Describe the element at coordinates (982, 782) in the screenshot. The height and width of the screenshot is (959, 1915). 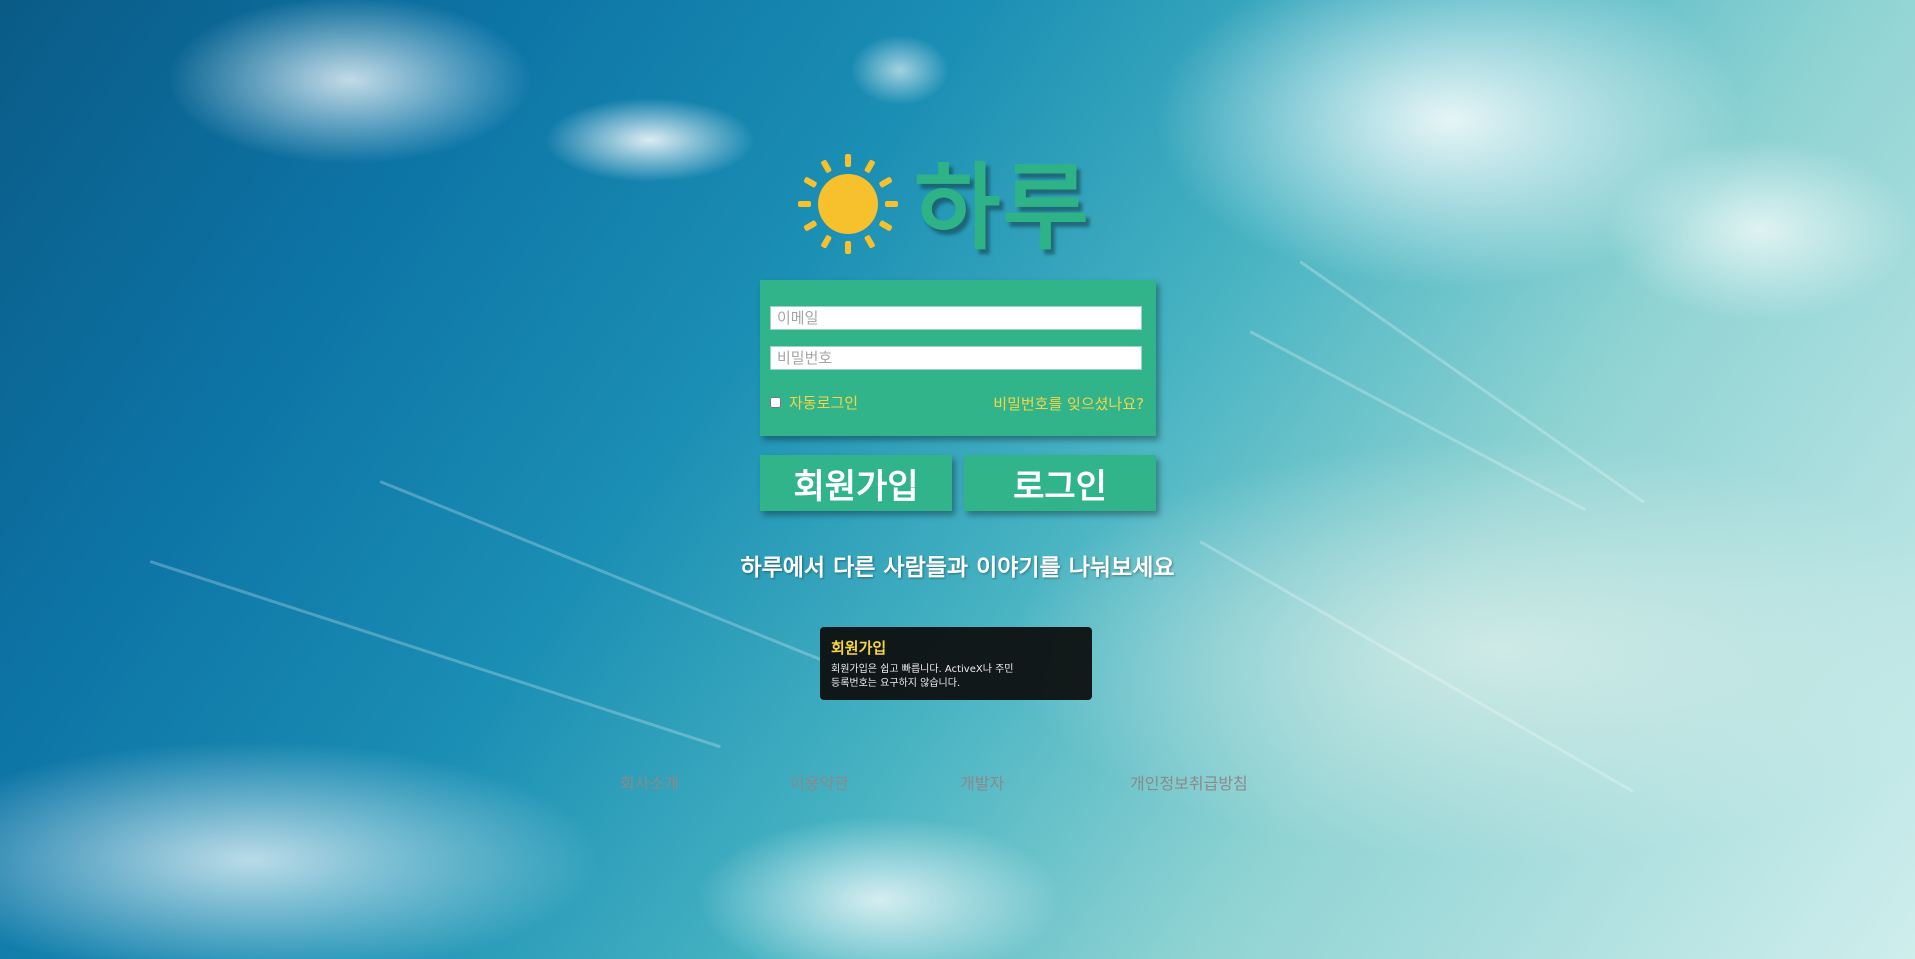
I see `footer-link-developer: 개발자` at that location.